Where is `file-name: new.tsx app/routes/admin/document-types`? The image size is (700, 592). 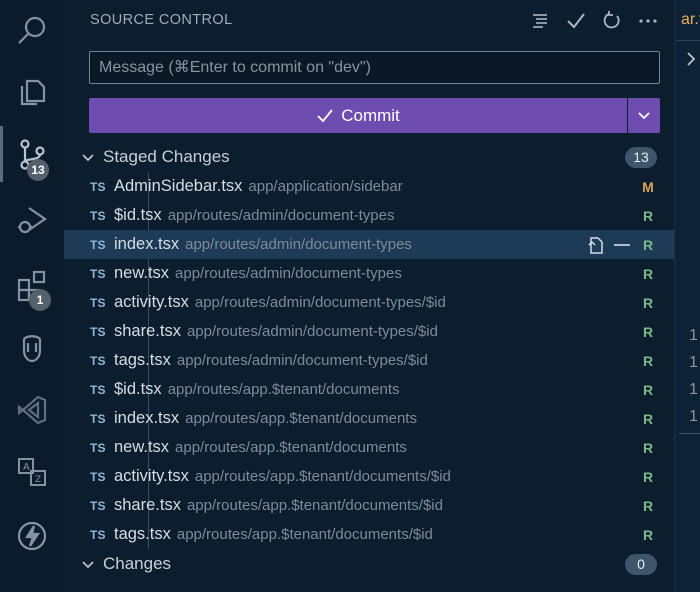 file-name: new.tsx app/routes/admin/document-types is located at coordinates (258, 273).